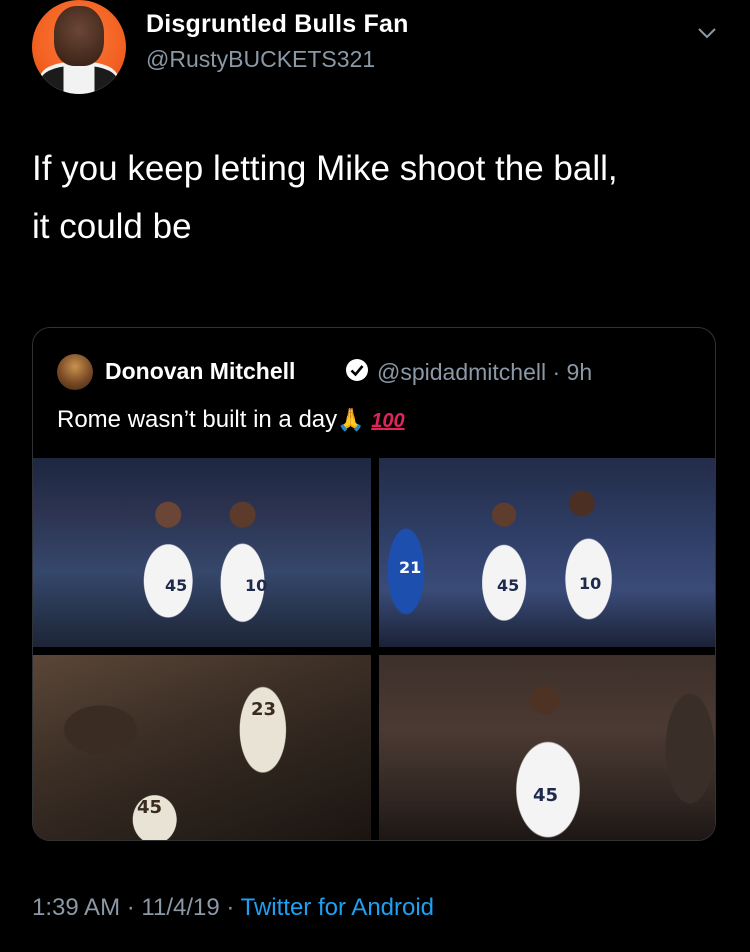 This screenshot has width=750, height=952. What do you see at coordinates (277, 24) in the screenshot?
I see `author-display-name: Disgruntled Bulls Fan` at bounding box center [277, 24].